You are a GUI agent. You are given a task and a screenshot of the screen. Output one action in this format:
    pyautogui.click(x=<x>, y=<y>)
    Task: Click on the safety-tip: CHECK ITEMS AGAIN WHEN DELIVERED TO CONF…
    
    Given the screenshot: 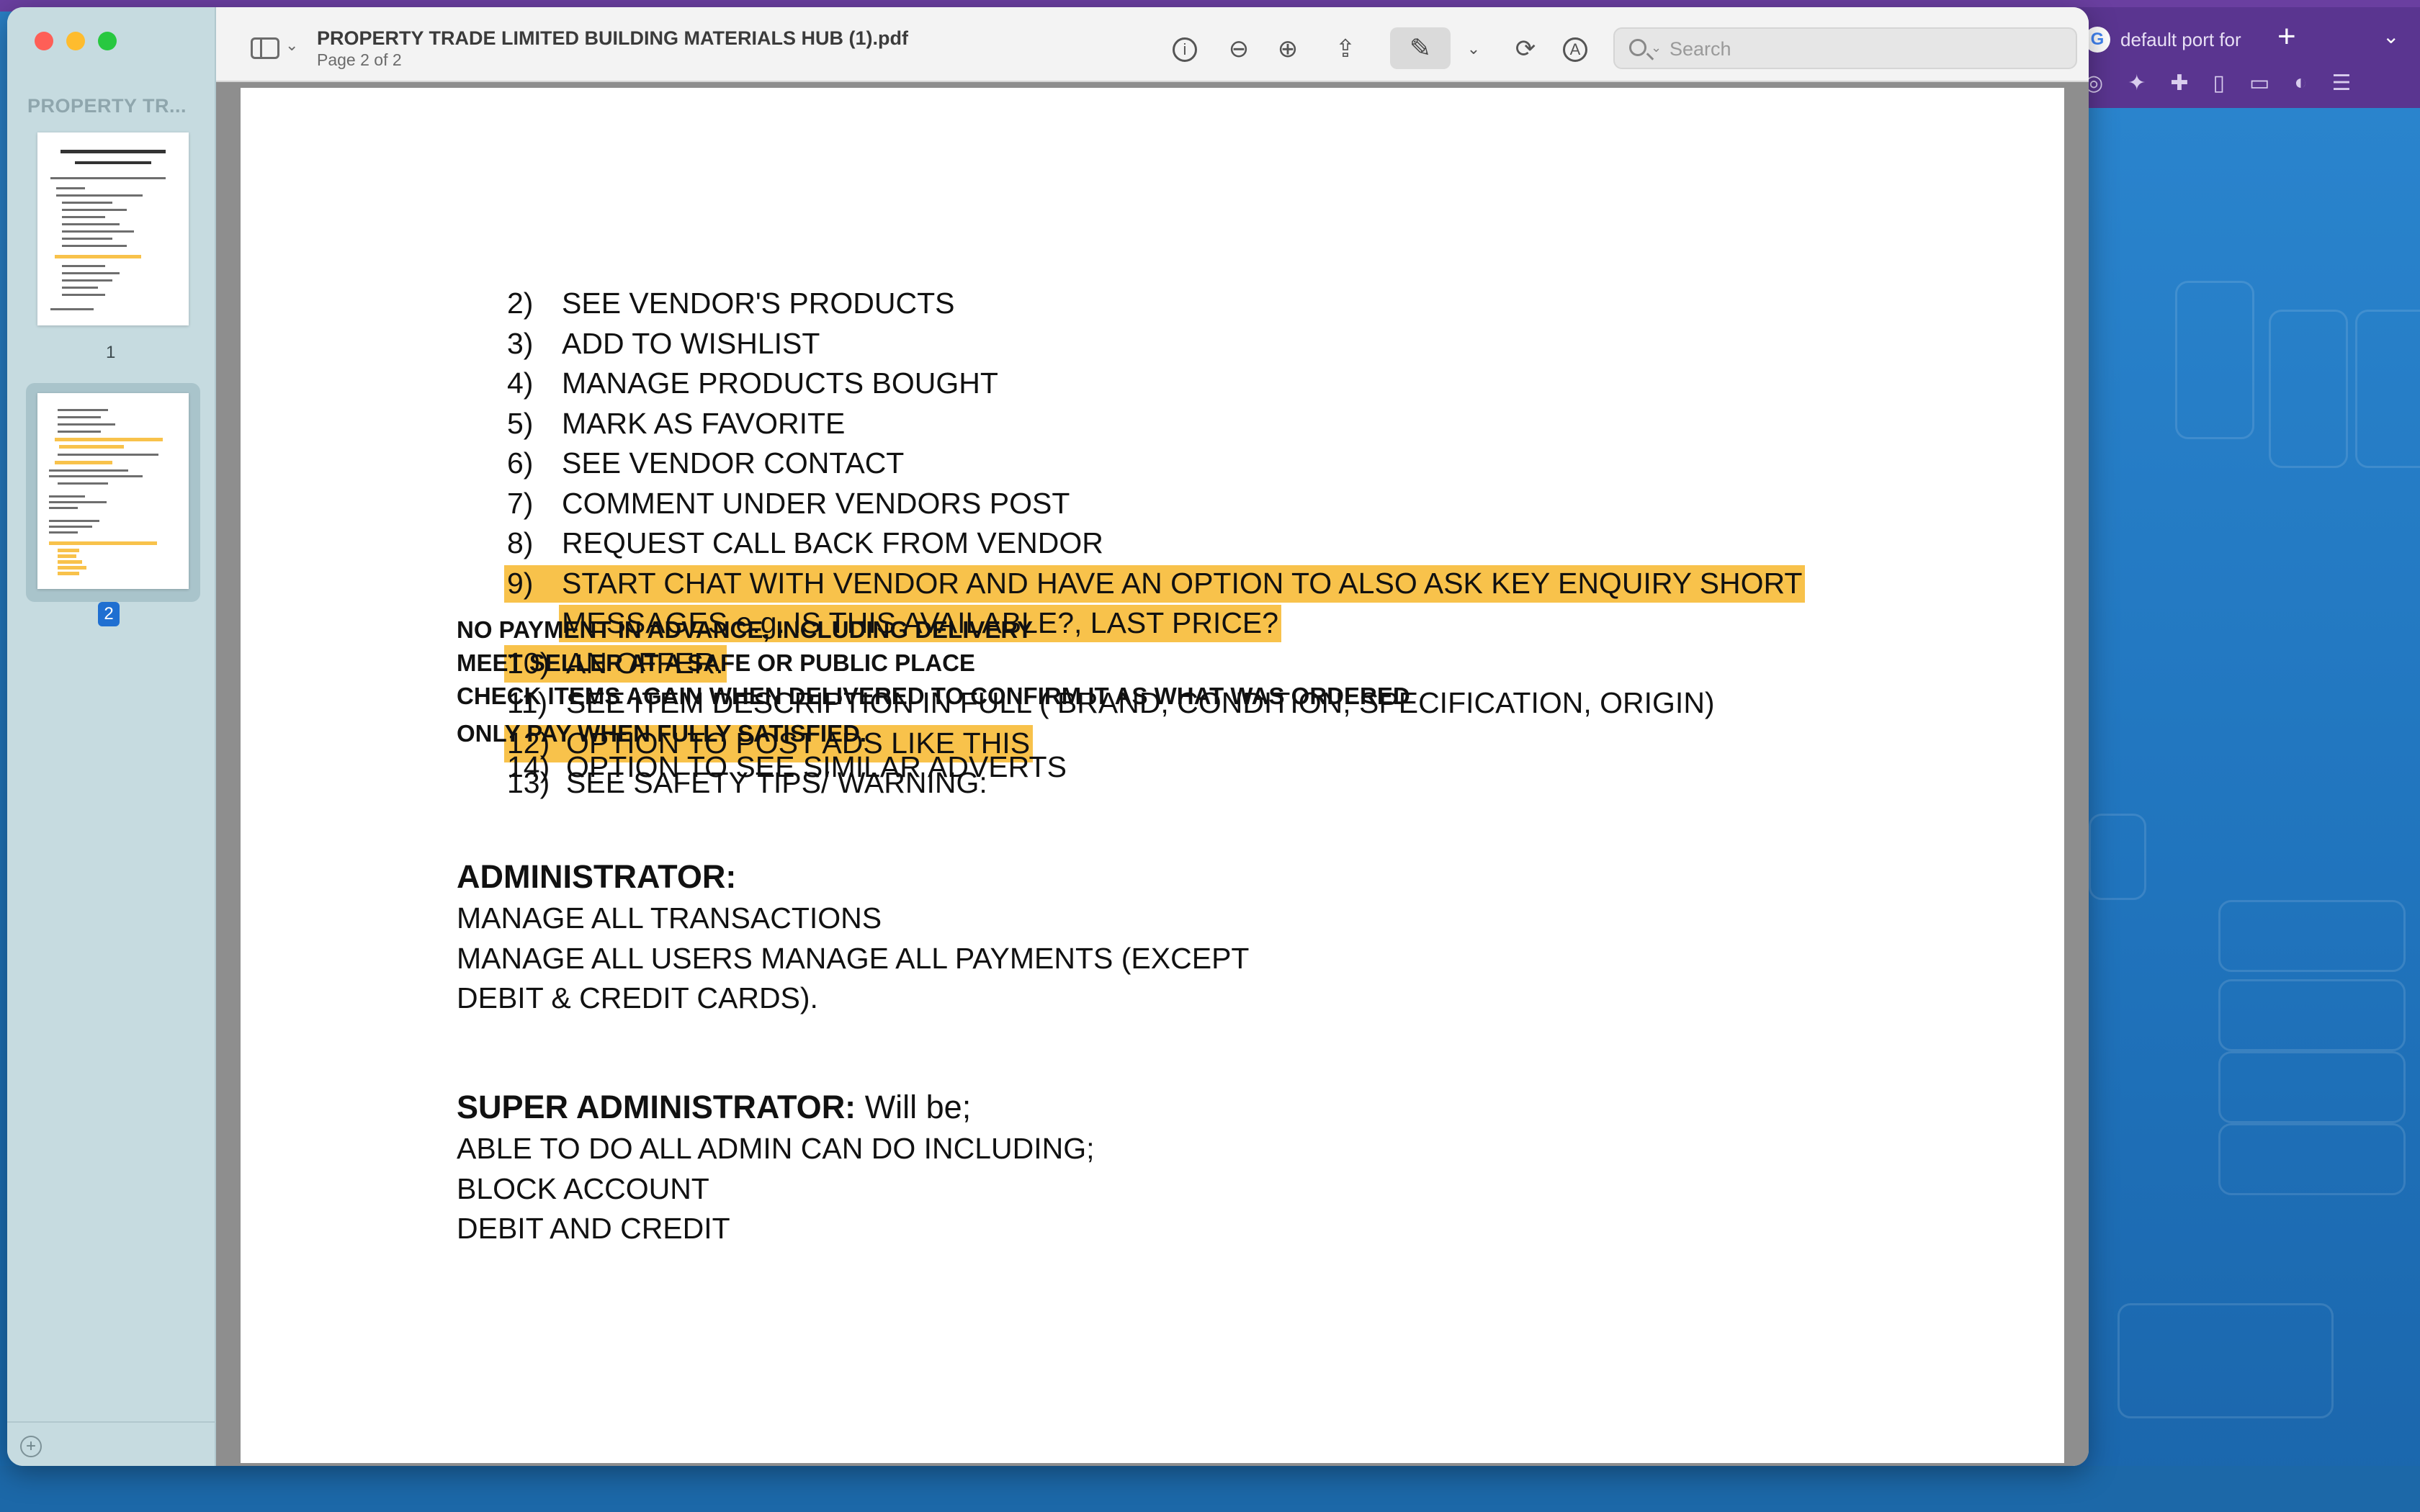 What is the action you would take?
    pyautogui.click(x=933, y=696)
    